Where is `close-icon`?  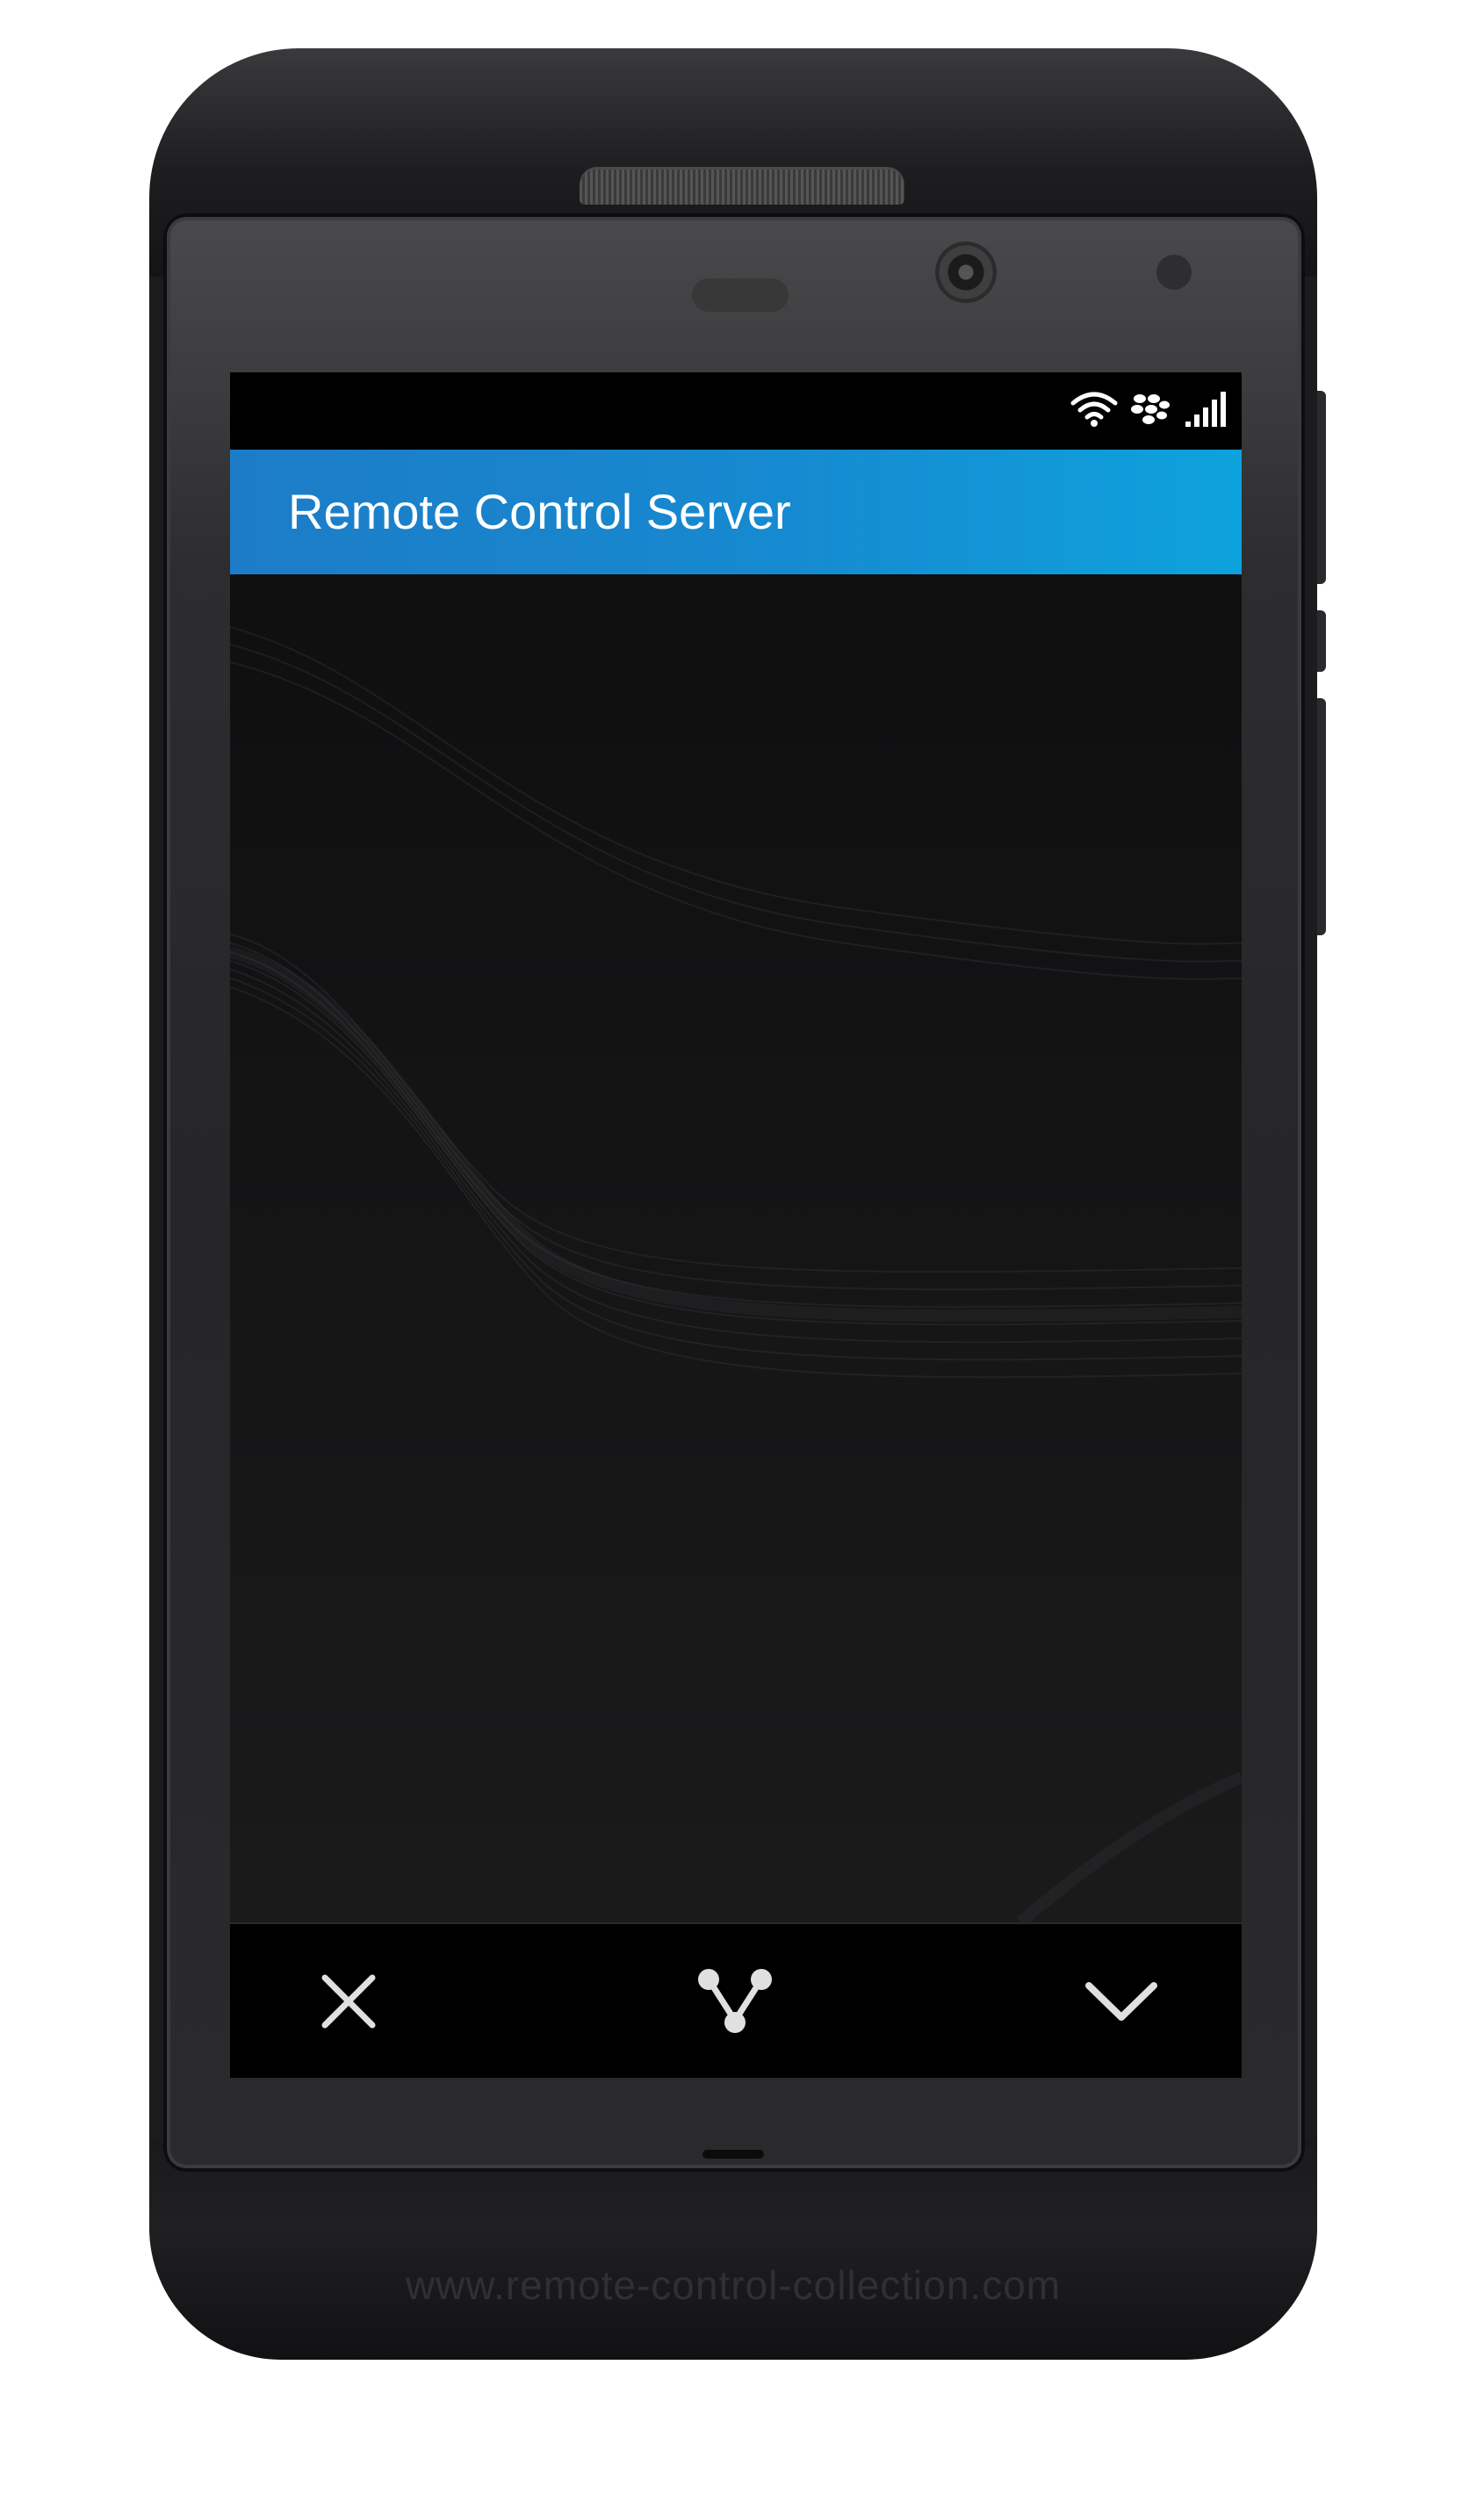
close-icon is located at coordinates (348, 2004).